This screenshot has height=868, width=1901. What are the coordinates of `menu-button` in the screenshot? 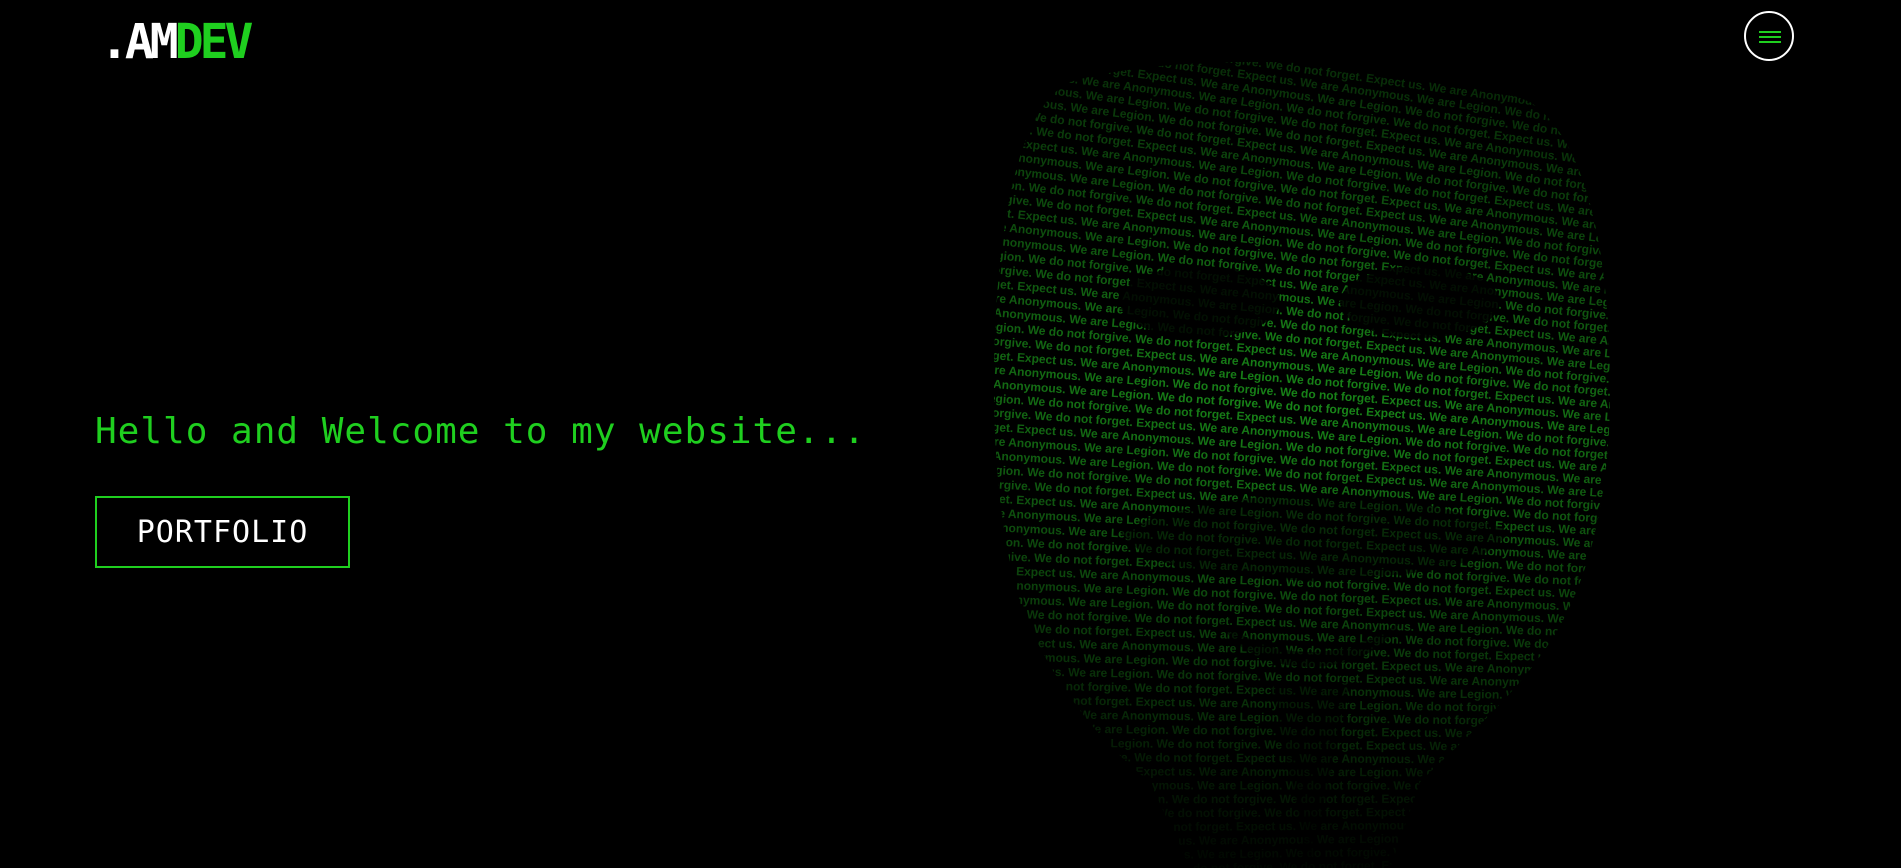 It's located at (1769, 36).